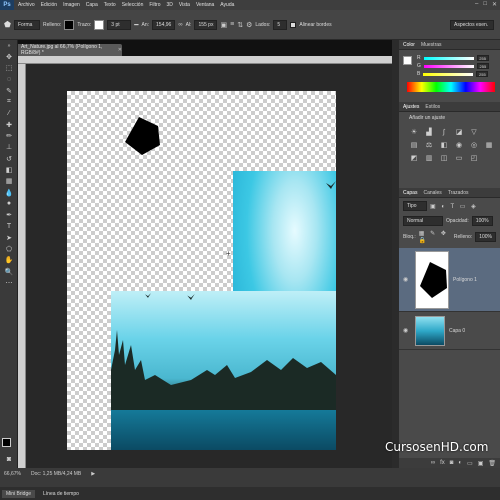 The image size is (500, 500). I want to click on brightness-icon: ☀, so click(414, 132).